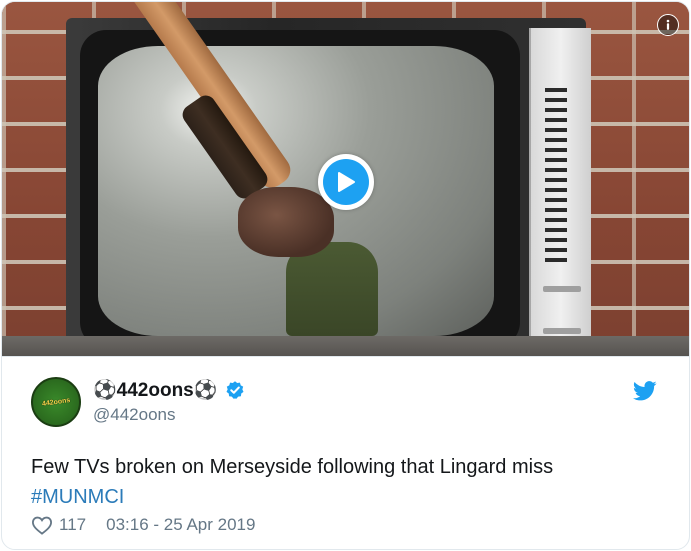  Describe the element at coordinates (341, 497) in the screenshot. I see `hashtag-link: #MUNMCI` at that location.